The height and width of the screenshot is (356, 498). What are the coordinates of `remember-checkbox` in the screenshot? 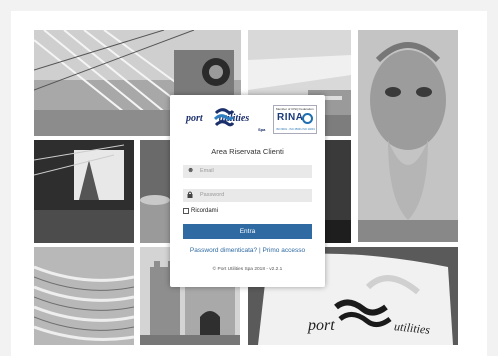 It's located at (186, 211).